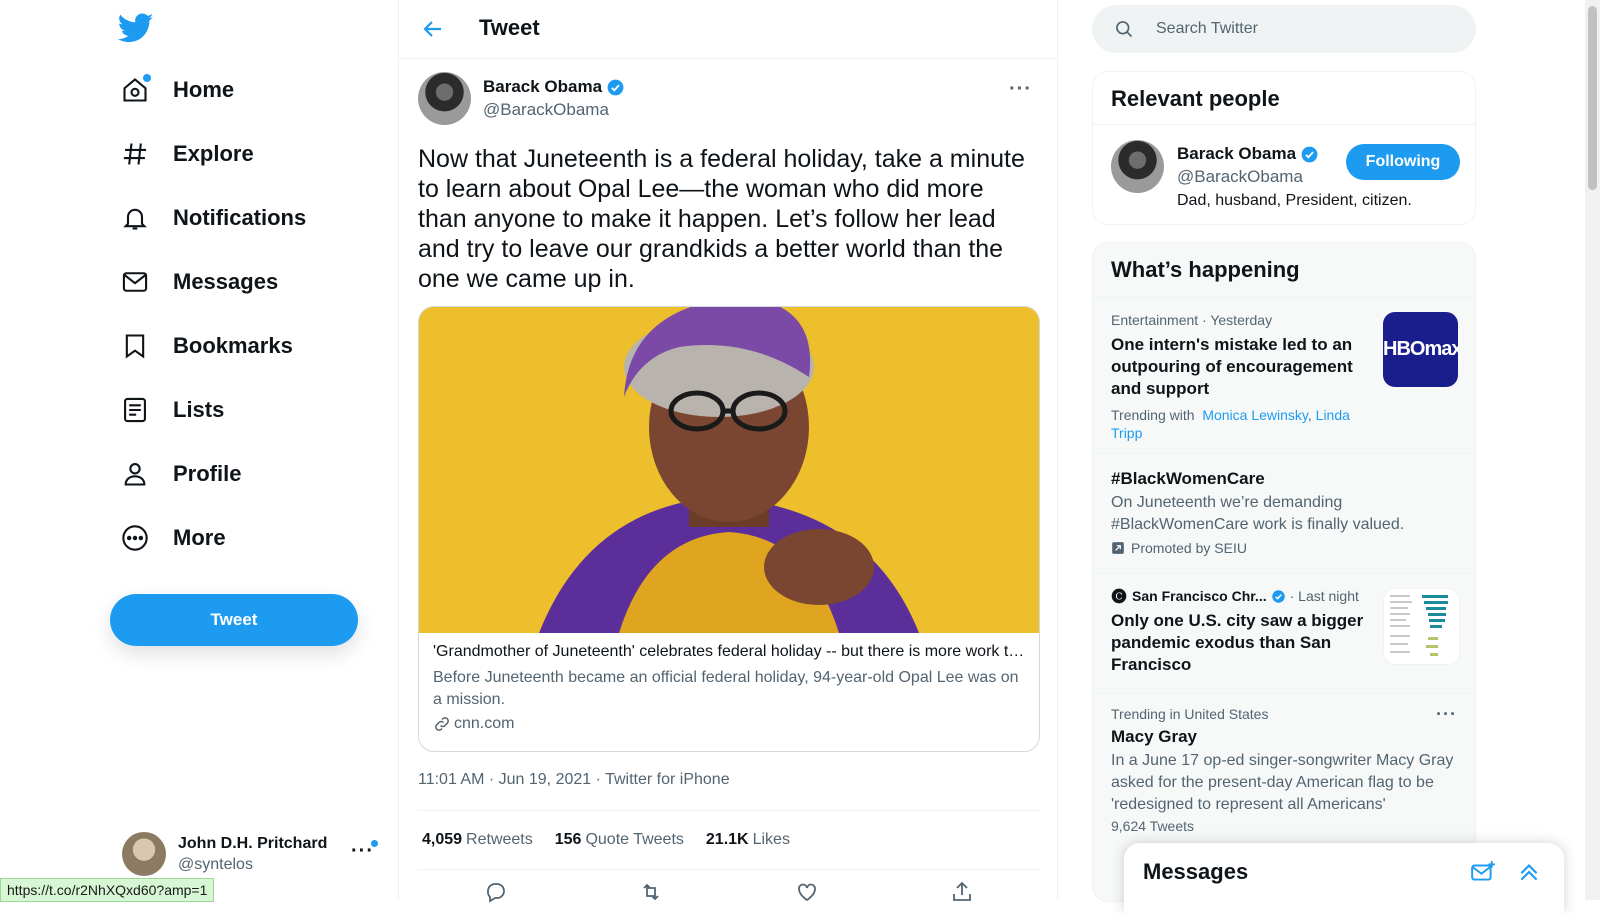  What do you see at coordinates (136, 28) in the screenshot?
I see `twitter-logo-icon` at bounding box center [136, 28].